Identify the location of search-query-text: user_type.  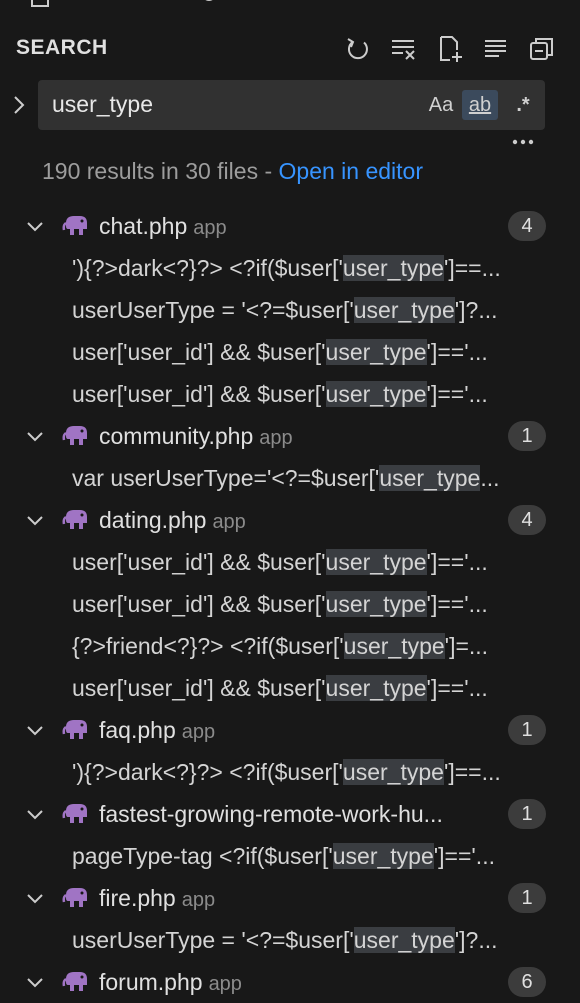
(103, 104).